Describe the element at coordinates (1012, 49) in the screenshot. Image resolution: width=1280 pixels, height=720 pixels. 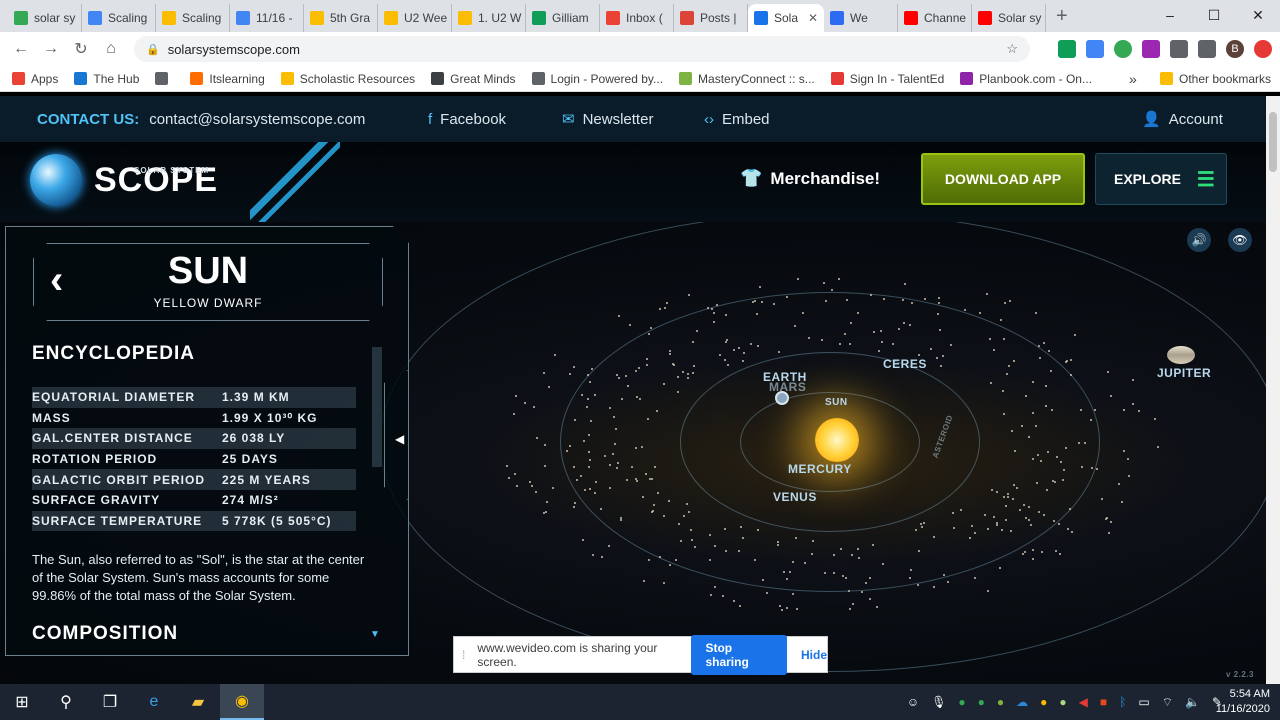
I see `bookmark-star-icon: ☆` at that location.